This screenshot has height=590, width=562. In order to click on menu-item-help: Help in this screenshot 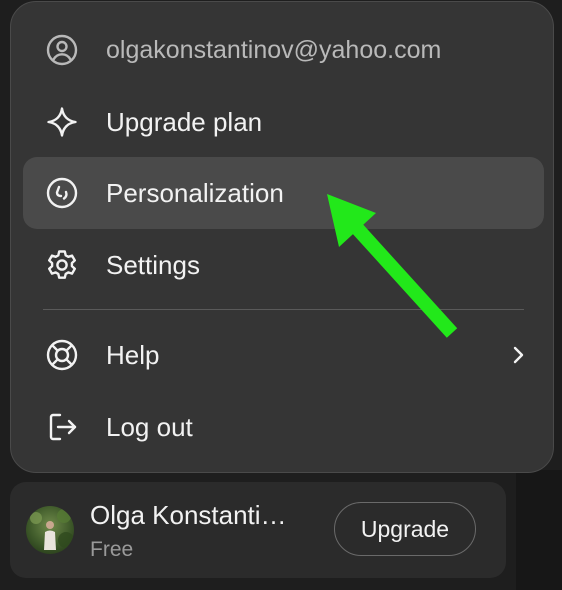, I will do `click(283, 355)`.